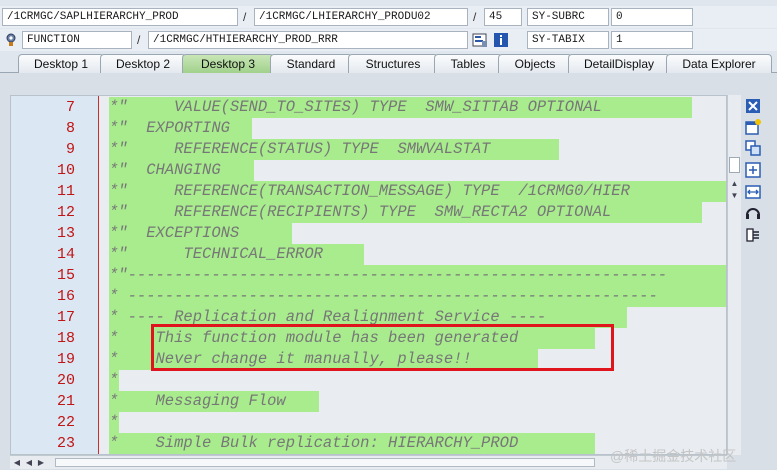 This screenshot has width=777, height=470. Describe the element at coordinates (65, 212) in the screenshot. I see `line-number: 12` at that location.